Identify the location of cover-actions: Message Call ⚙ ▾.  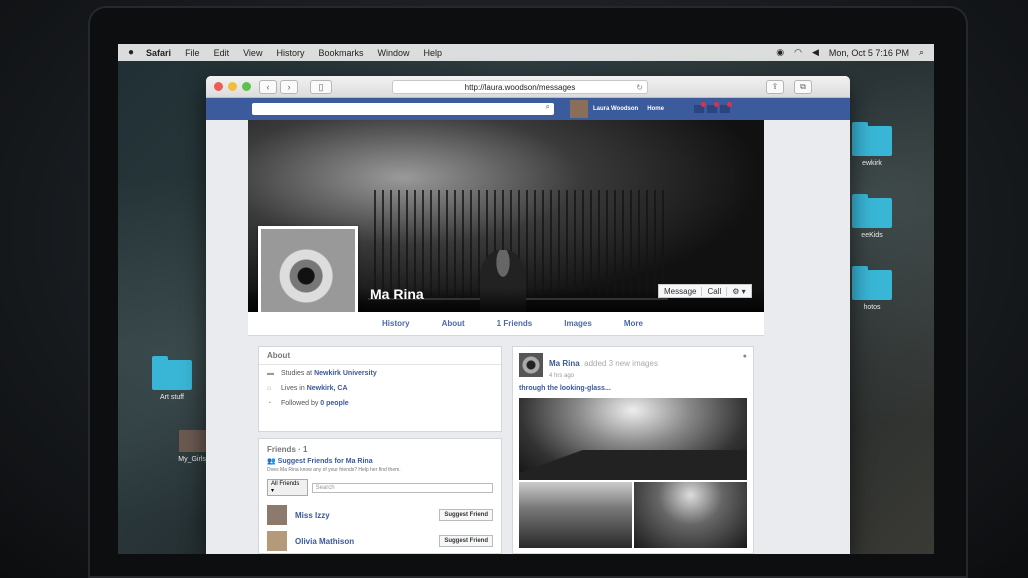
(705, 291).